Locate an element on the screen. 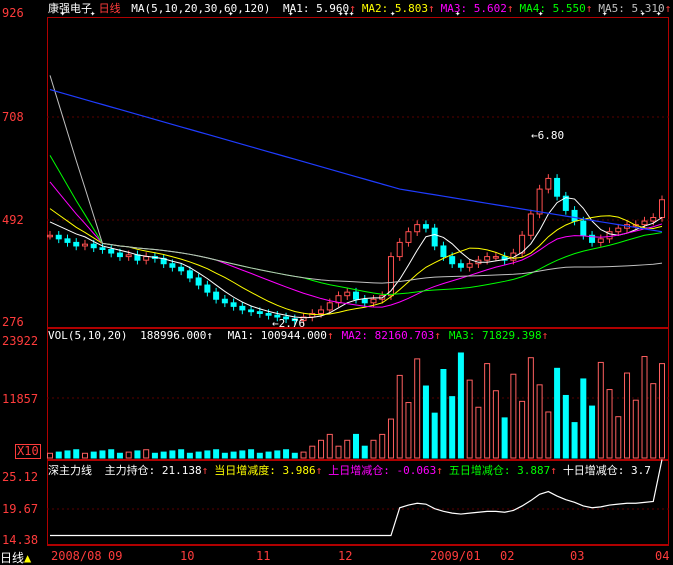  main-force-line is located at coordinates (356, 498).